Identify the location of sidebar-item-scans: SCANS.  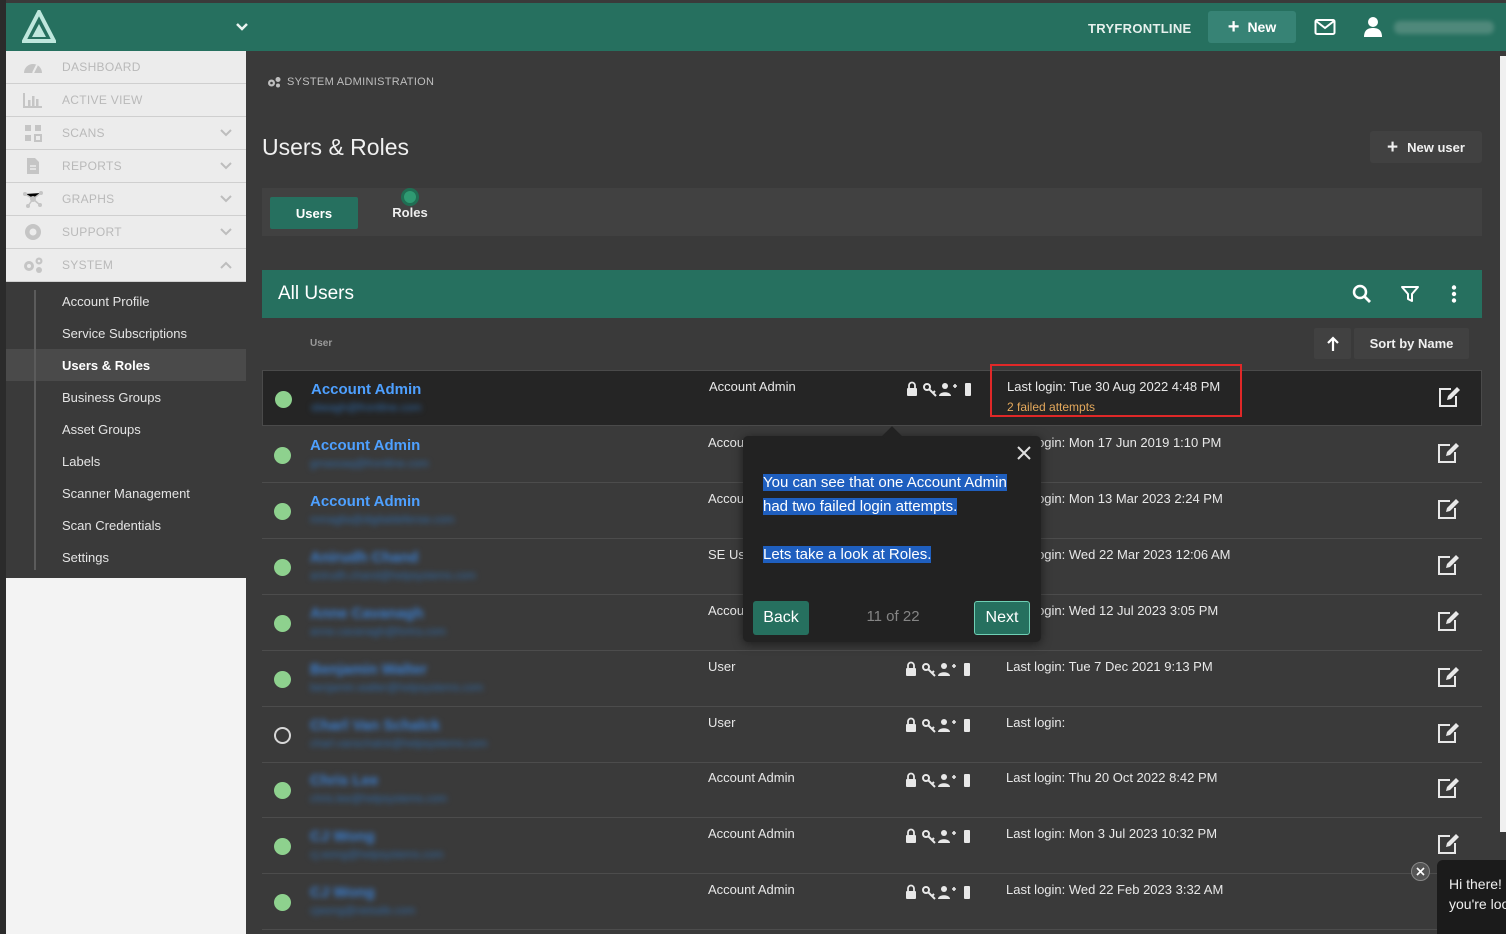
(126, 133).